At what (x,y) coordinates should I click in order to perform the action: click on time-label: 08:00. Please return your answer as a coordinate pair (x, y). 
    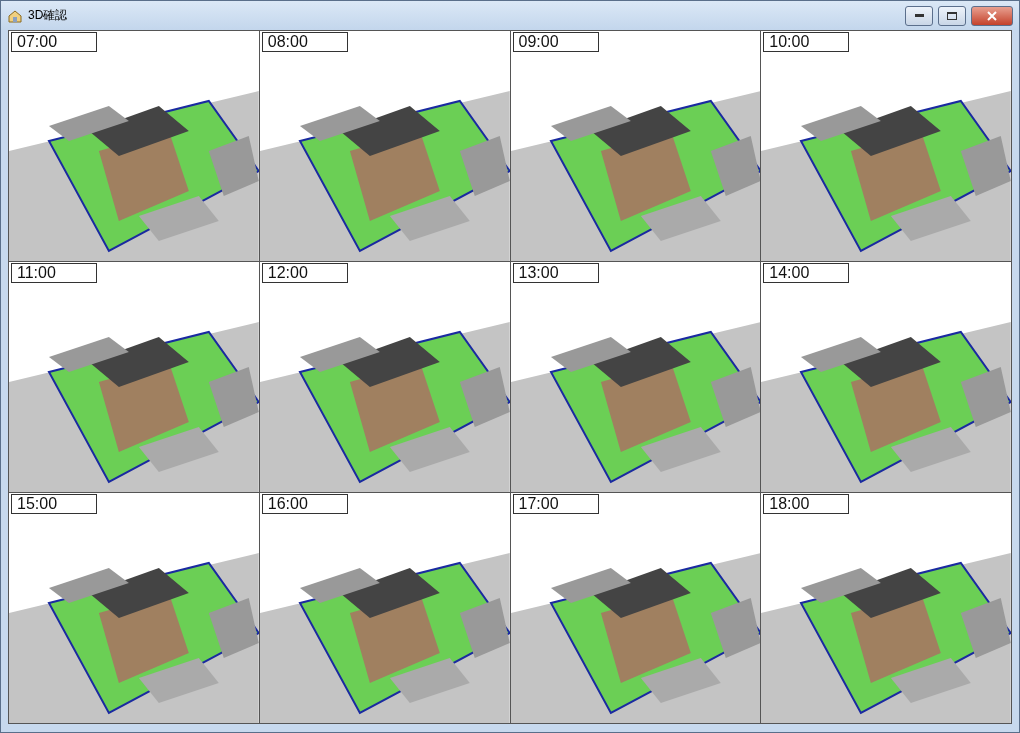
    Looking at the image, I should click on (304, 42).